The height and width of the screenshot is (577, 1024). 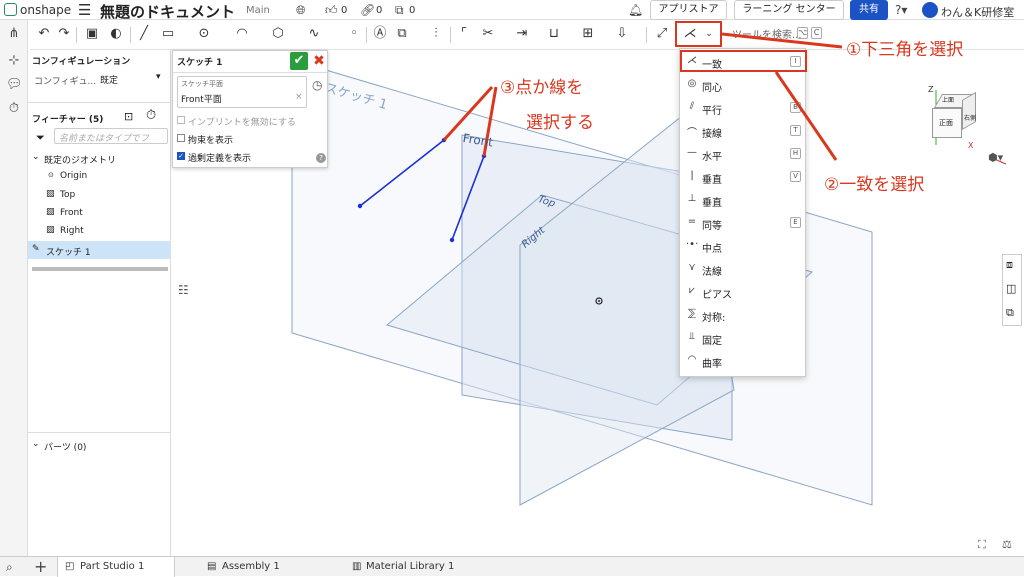 What do you see at coordinates (9, 567) in the screenshot?
I see `search-tabs-icon: ⌕` at bounding box center [9, 567].